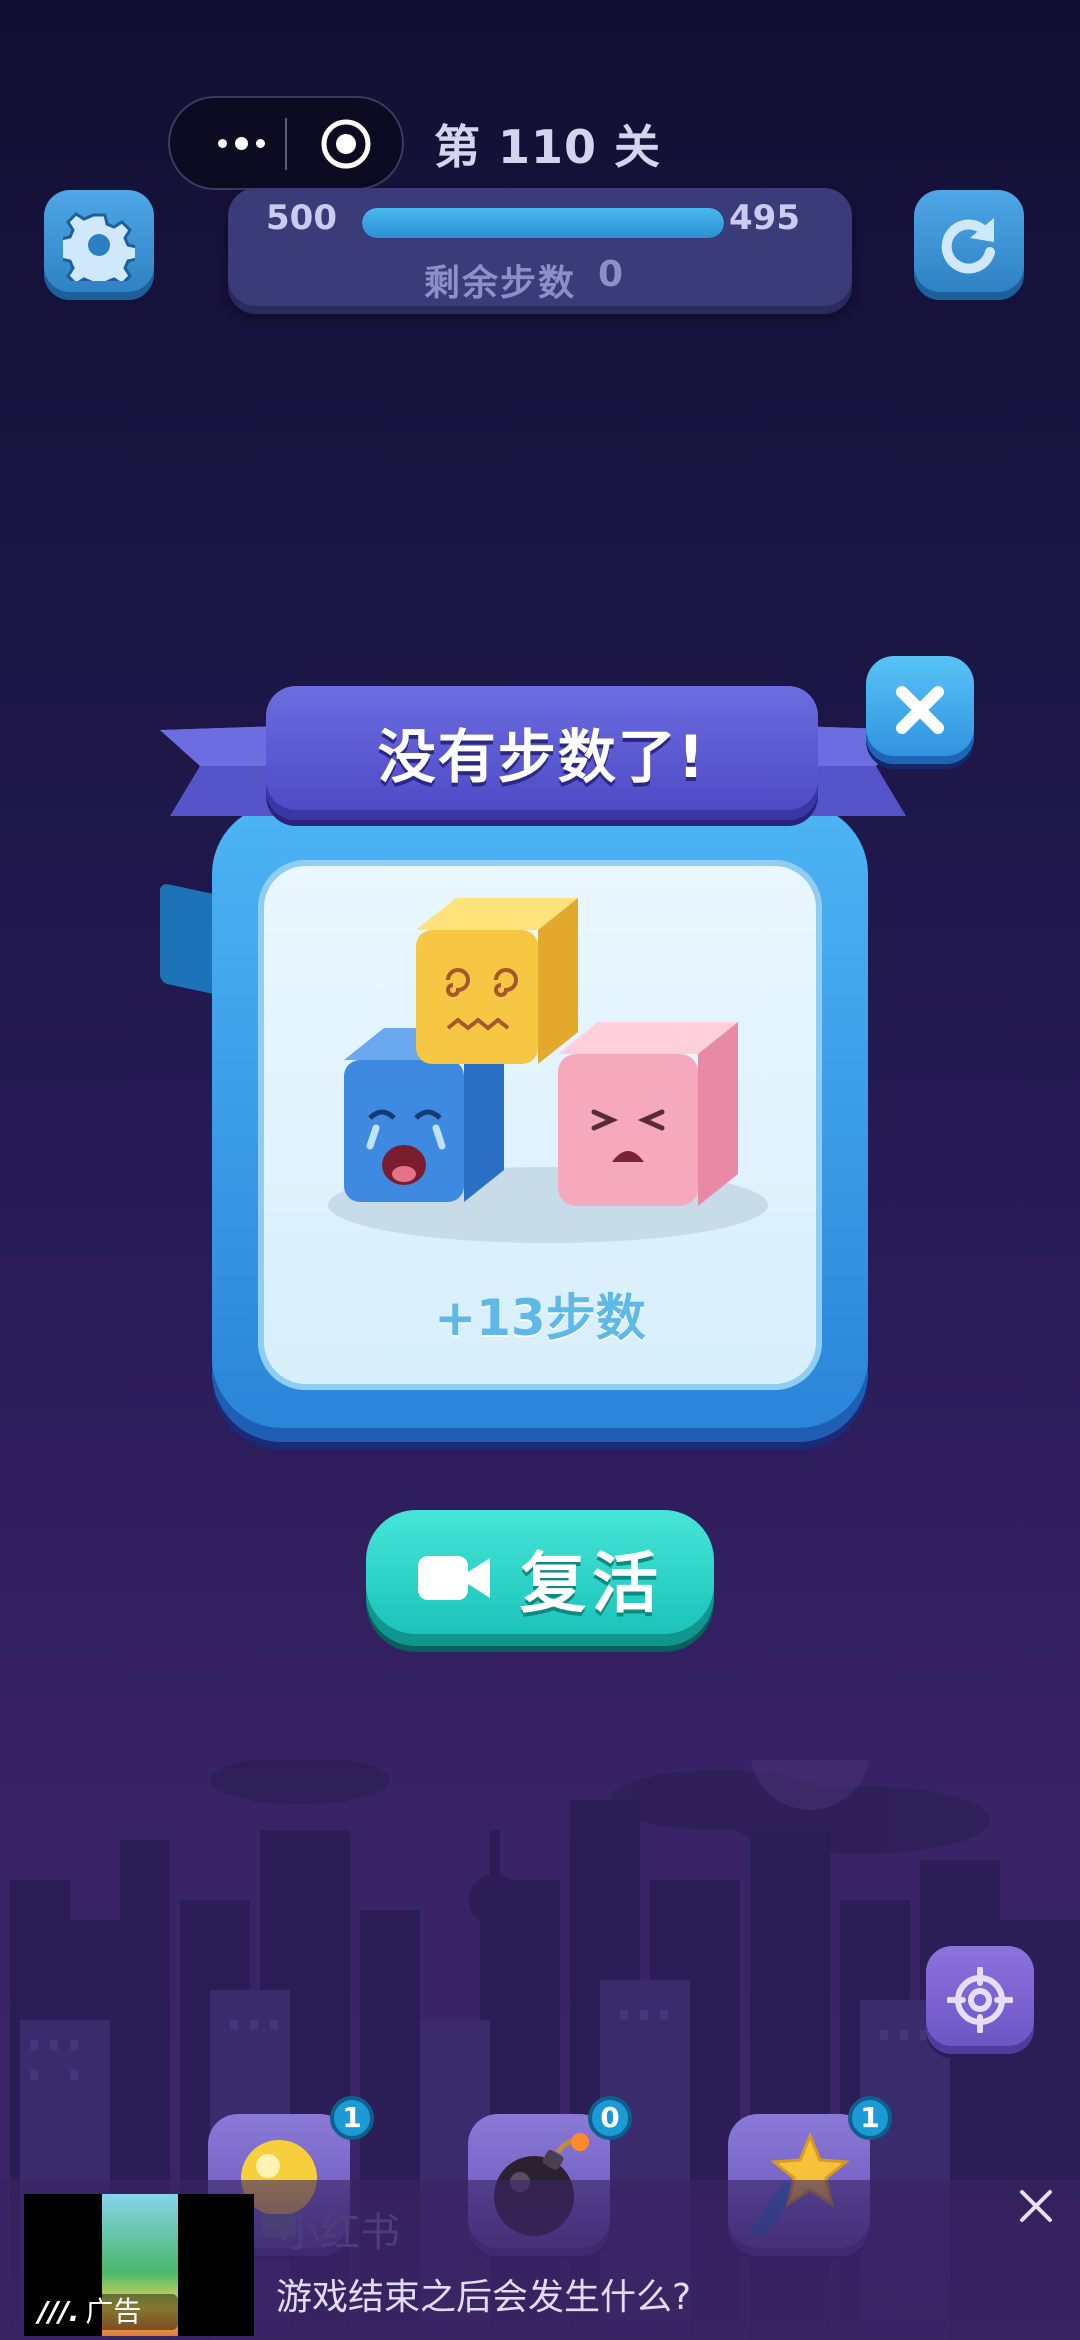 Image resolution: width=1080 pixels, height=2340 pixels. What do you see at coordinates (548, 1070) in the screenshot?
I see `sad-cubes-illustration` at bounding box center [548, 1070].